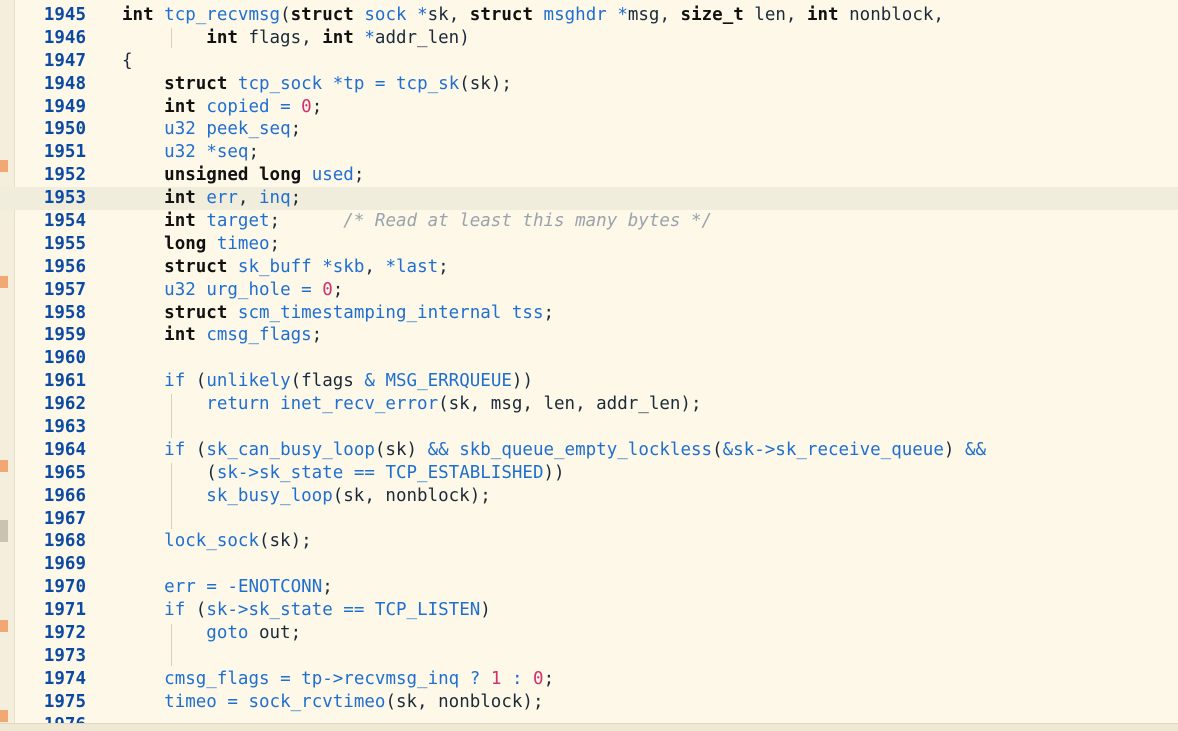 The image size is (1178, 731). What do you see at coordinates (589, 473) in the screenshot?
I see `code-line: 1965 (sk->sk_state == TCP_ESTABLISHED))` at bounding box center [589, 473].